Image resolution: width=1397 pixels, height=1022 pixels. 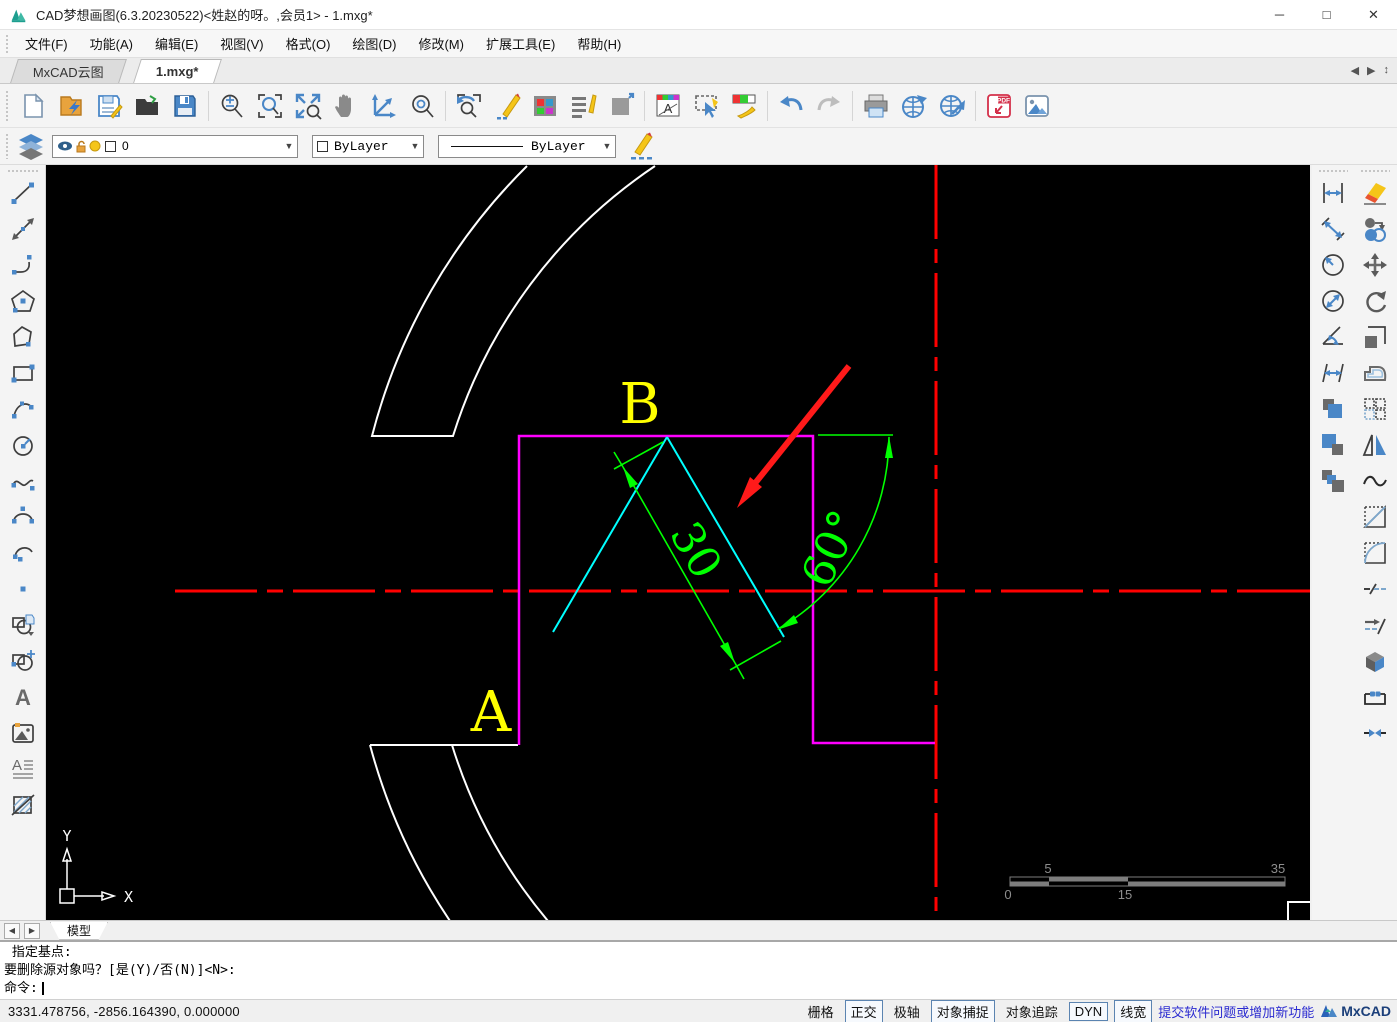 What do you see at coordinates (1355, 70) in the screenshot?
I see `tab-scroll-left-icon: ◀` at bounding box center [1355, 70].